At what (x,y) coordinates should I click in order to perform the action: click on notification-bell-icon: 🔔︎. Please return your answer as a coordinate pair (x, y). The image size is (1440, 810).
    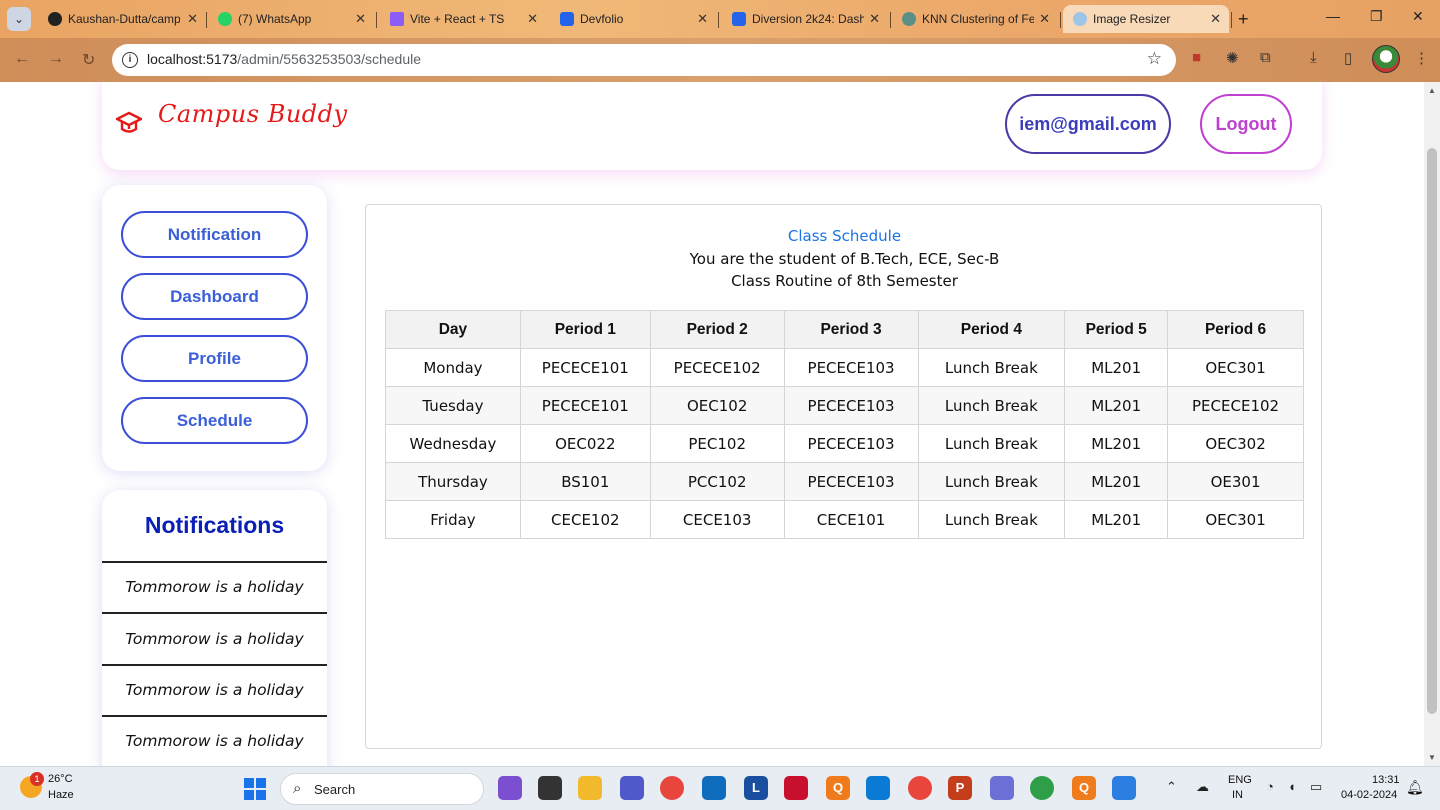
    Looking at the image, I should click on (1415, 787).